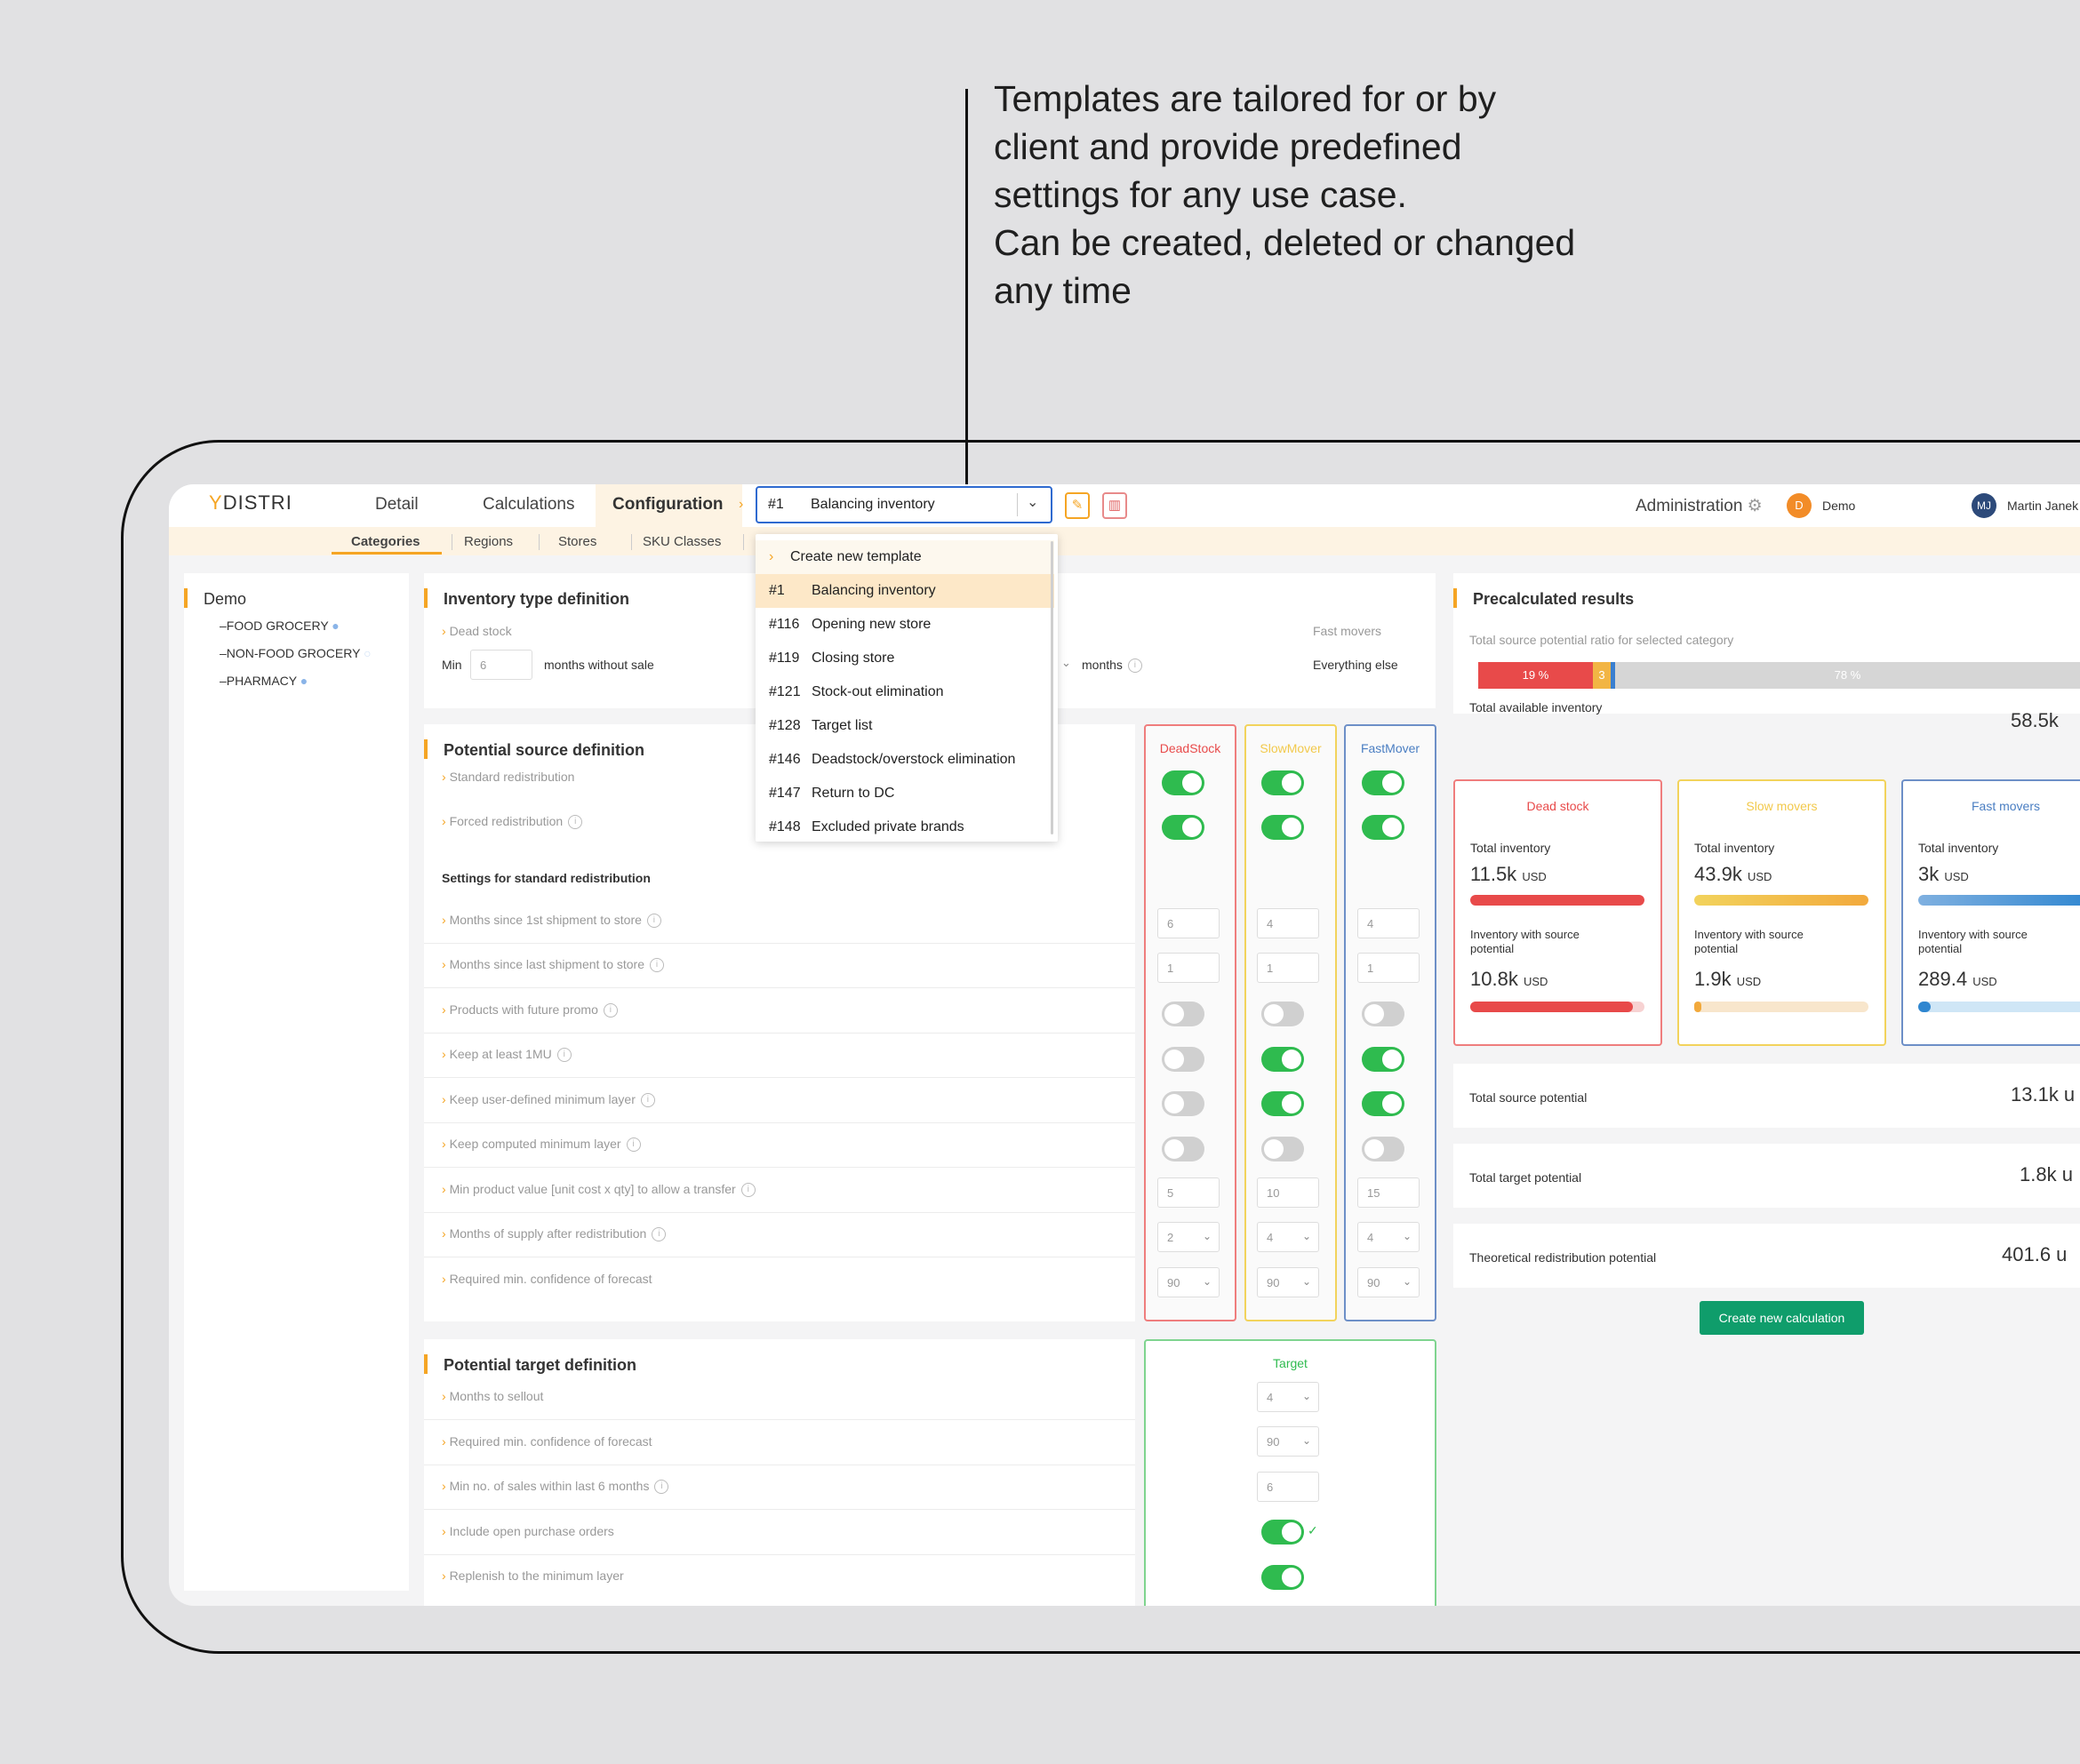 The width and height of the screenshot is (2080, 1764). I want to click on org-name: Demo, so click(1838, 506).